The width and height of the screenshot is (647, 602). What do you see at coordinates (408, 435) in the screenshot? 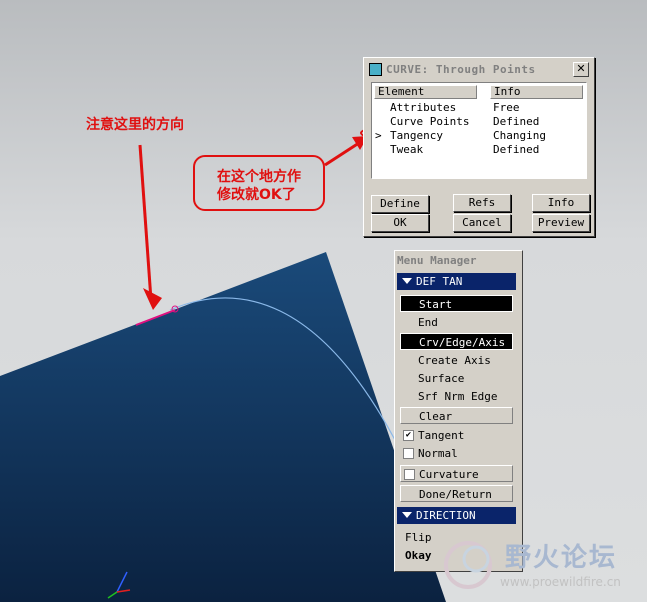
I see `tangent-checkbox-icon: ✔` at bounding box center [408, 435].